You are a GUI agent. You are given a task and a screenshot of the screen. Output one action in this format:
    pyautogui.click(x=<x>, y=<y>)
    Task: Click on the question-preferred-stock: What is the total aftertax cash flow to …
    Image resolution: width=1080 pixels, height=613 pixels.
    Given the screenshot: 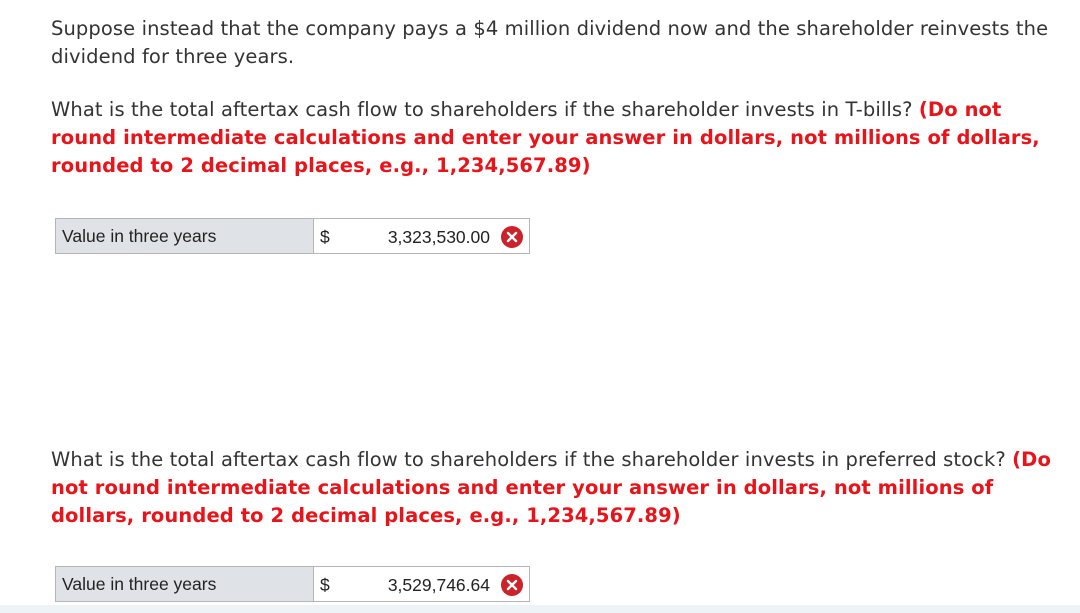 What is the action you would take?
    pyautogui.click(x=556, y=488)
    